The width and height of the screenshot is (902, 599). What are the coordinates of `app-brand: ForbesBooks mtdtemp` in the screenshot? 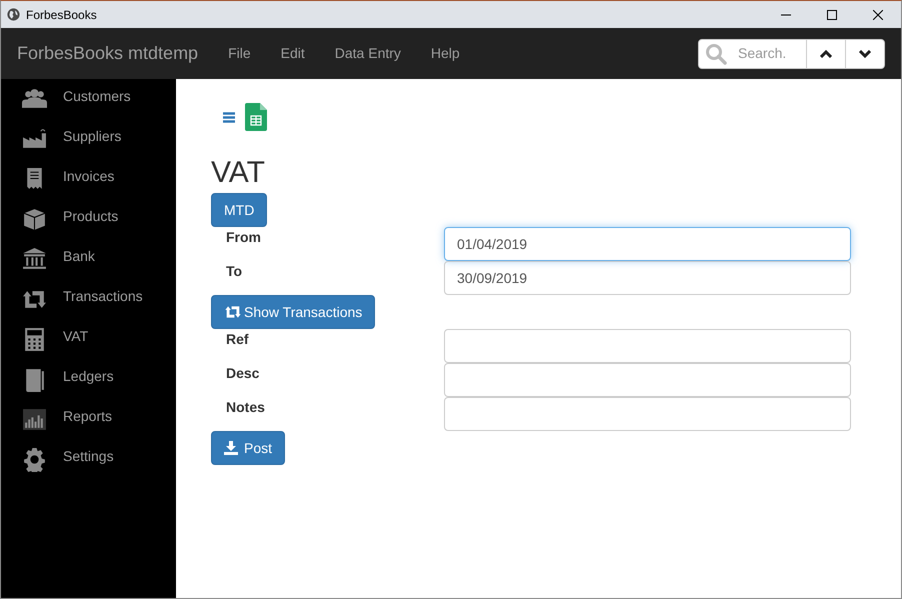 It's located at (107, 53).